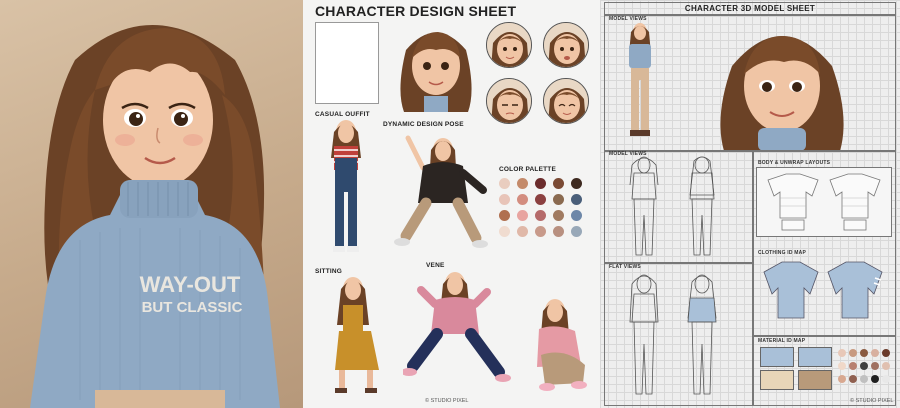 This screenshot has height=408, width=900. Describe the element at coordinates (753, 278) in the screenshot. I see `column-divider` at that location.